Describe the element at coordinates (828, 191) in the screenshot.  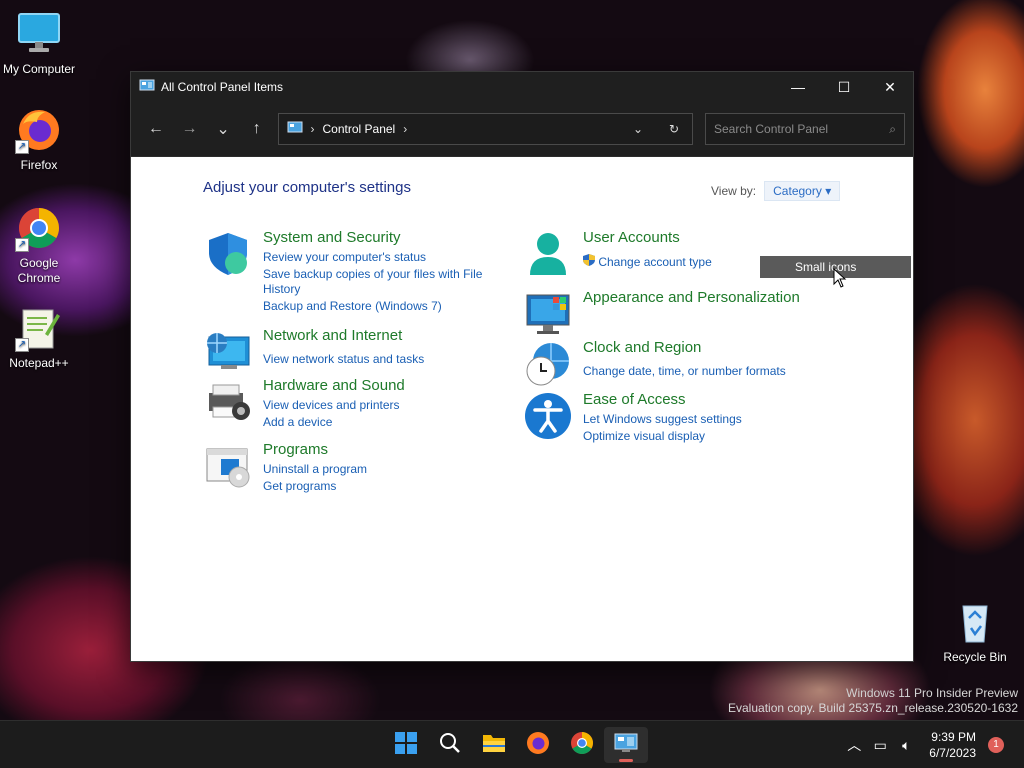
I see `caret-down-icon: ▾` at that location.